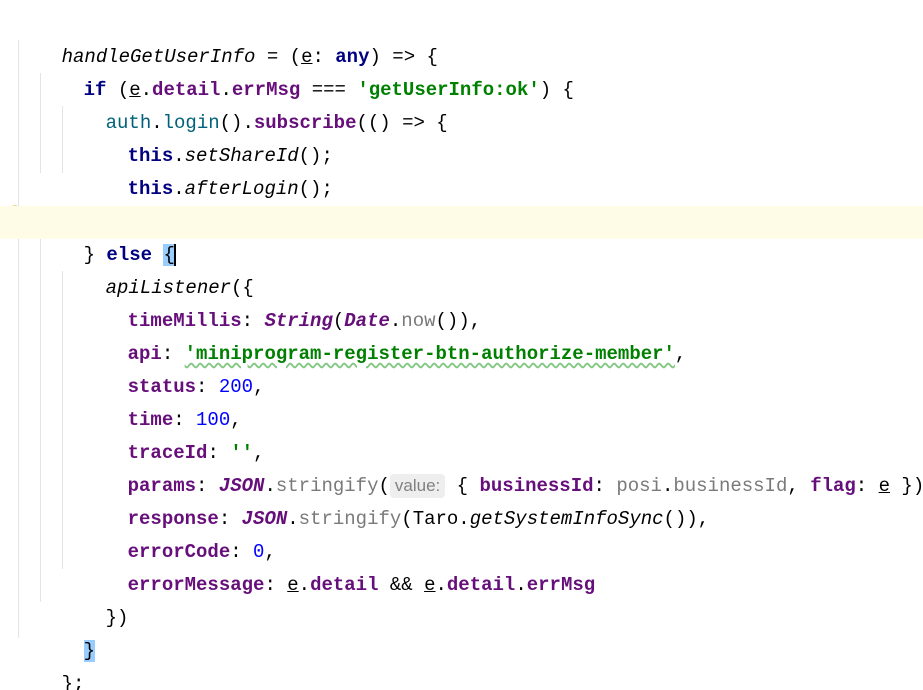  Describe the element at coordinates (461, 104) in the screenshot. I see `code-line: auth.login().subscribe(() => {` at that location.